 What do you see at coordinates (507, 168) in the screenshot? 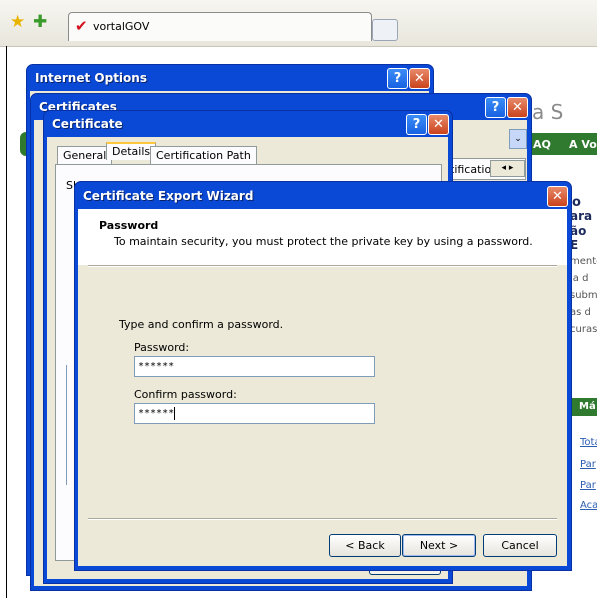
I see `tab-scroll-arrows-icon: ◂ ▸` at bounding box center [507, 168].